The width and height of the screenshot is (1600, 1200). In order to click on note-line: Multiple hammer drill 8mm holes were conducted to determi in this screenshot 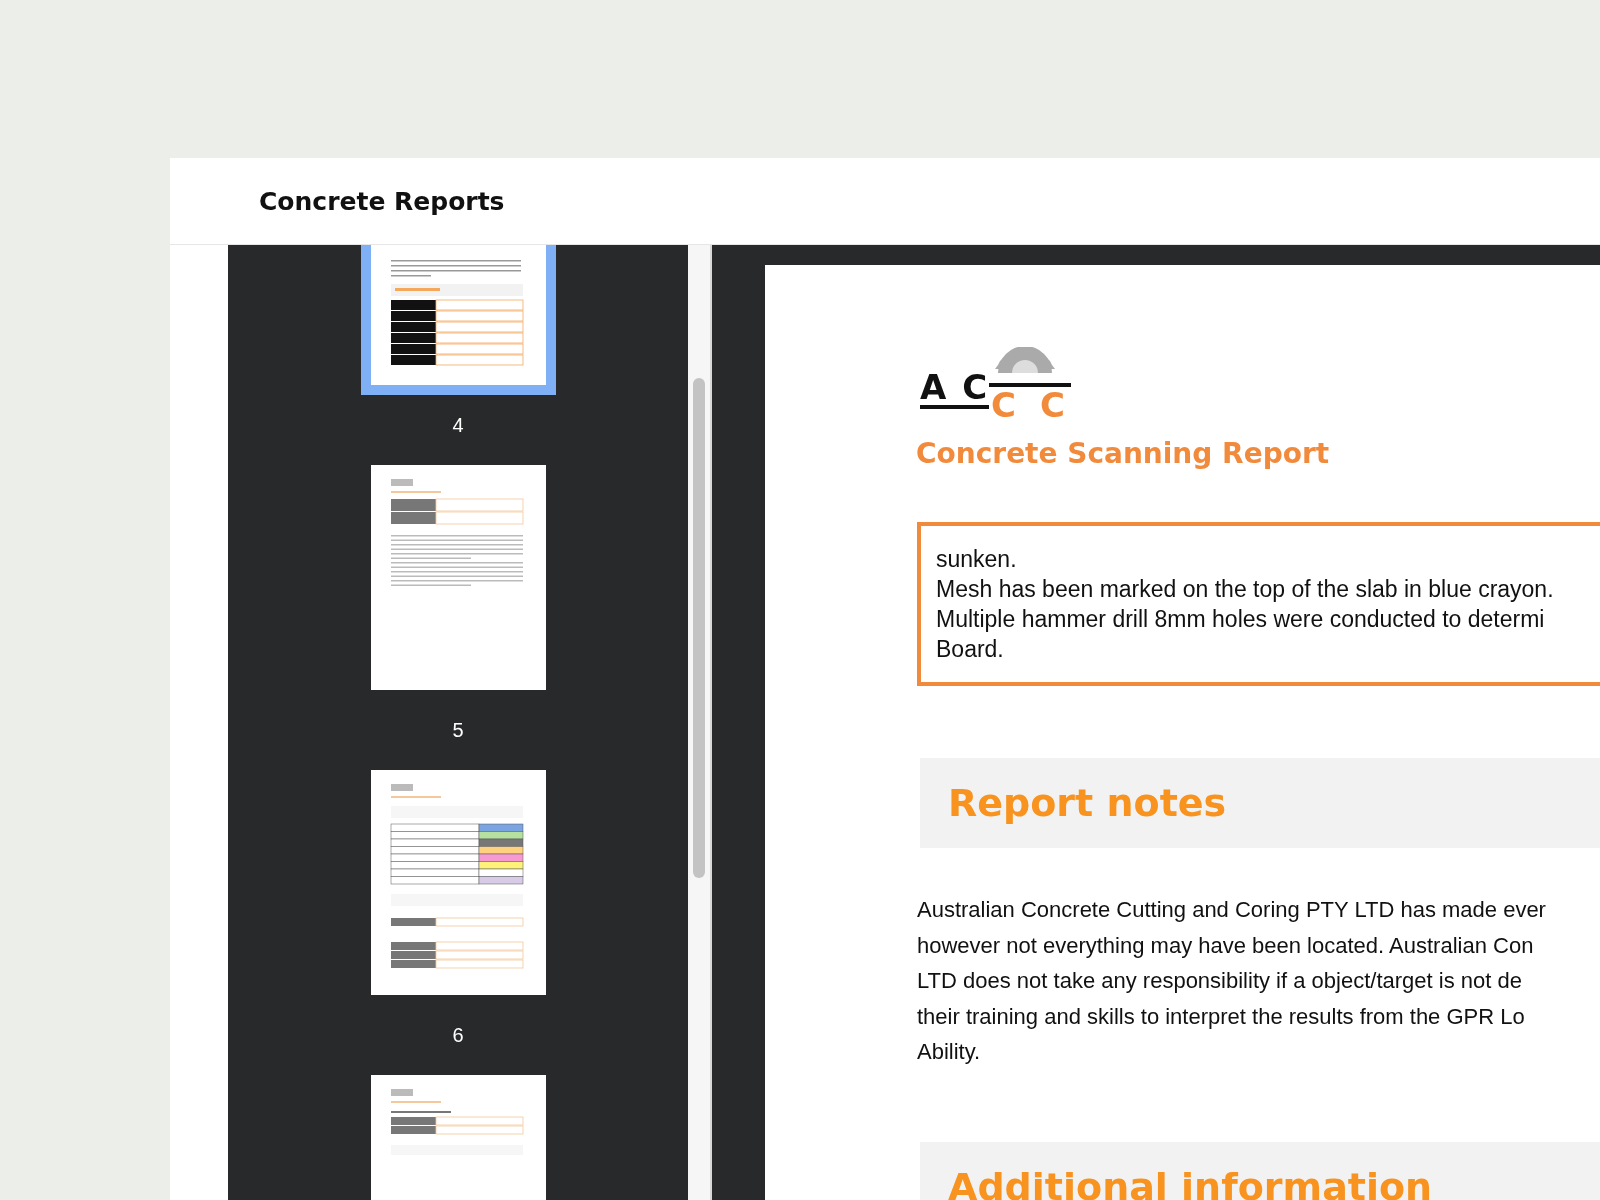, I will do `click(1241, 619)`.